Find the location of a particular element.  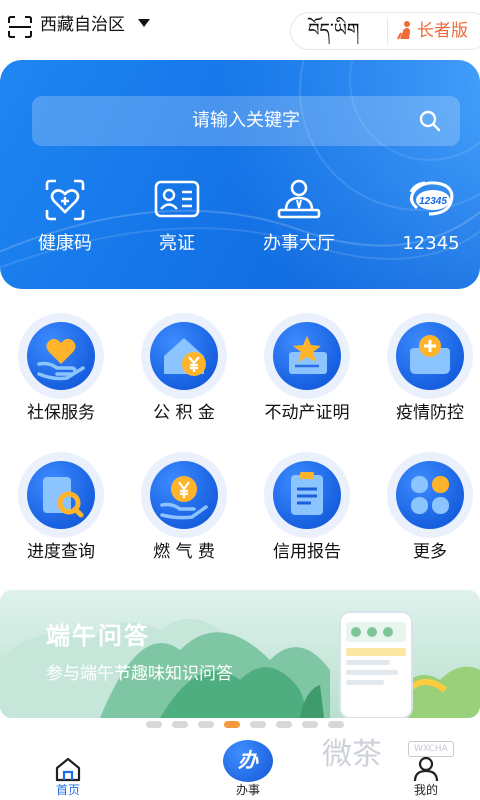

credit-report-document-icon is located at coordinates (307, 493).